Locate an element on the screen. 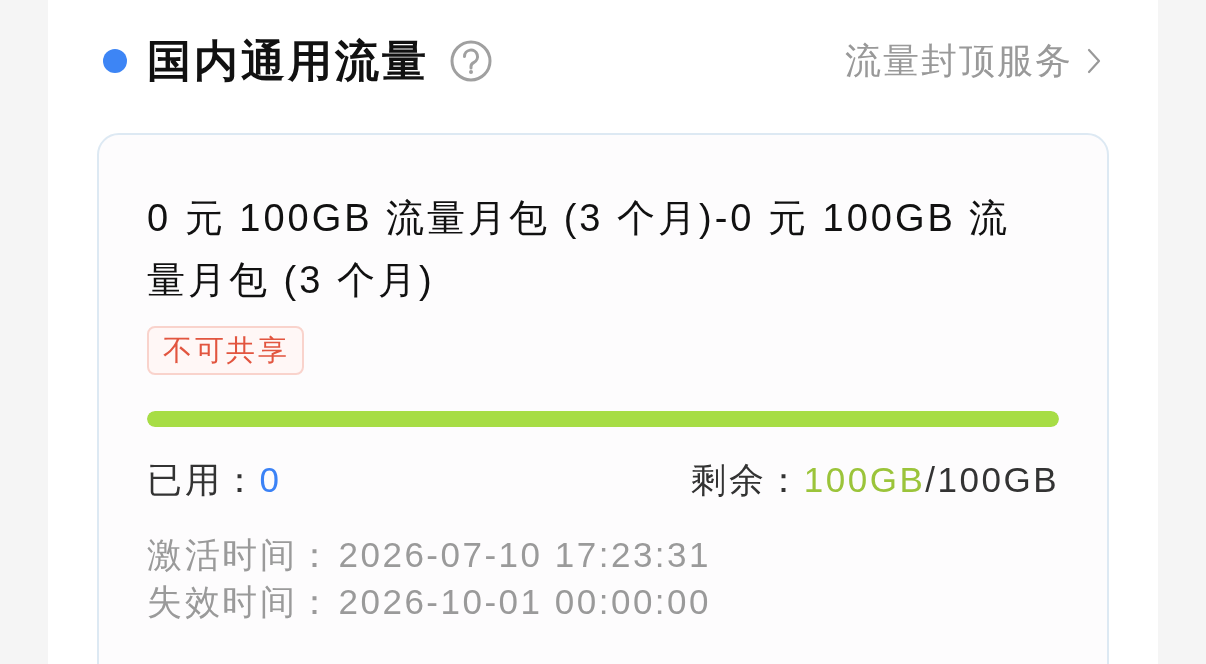 This screenshot has height=664, width=1206. used-amount: 已用：0 is located at coordinates (214, 480).